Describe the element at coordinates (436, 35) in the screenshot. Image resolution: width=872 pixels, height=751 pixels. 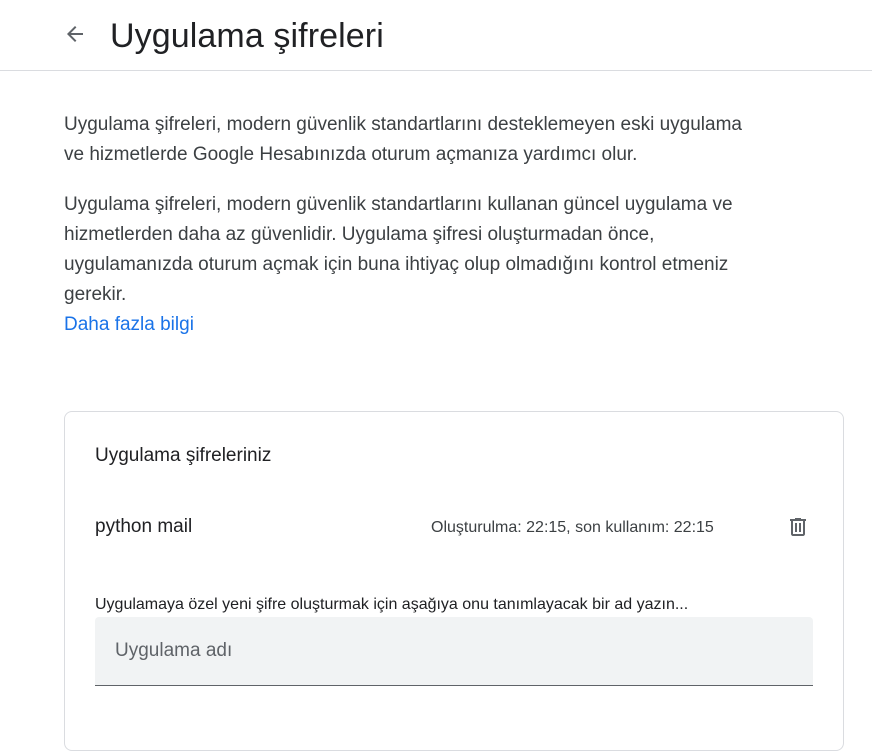
I see `top-bar: Uygulama şifreleri` at that location.